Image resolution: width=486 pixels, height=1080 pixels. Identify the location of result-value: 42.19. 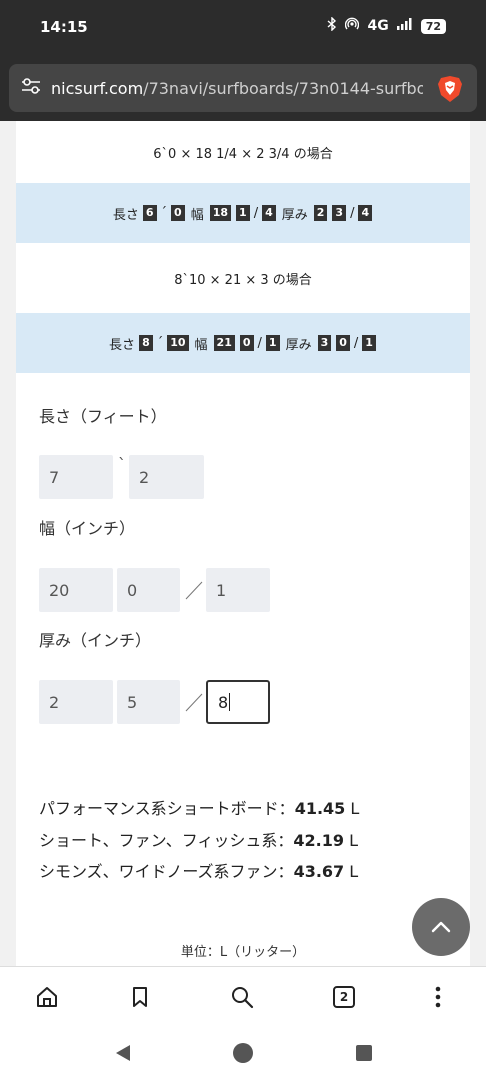
(319, 840).